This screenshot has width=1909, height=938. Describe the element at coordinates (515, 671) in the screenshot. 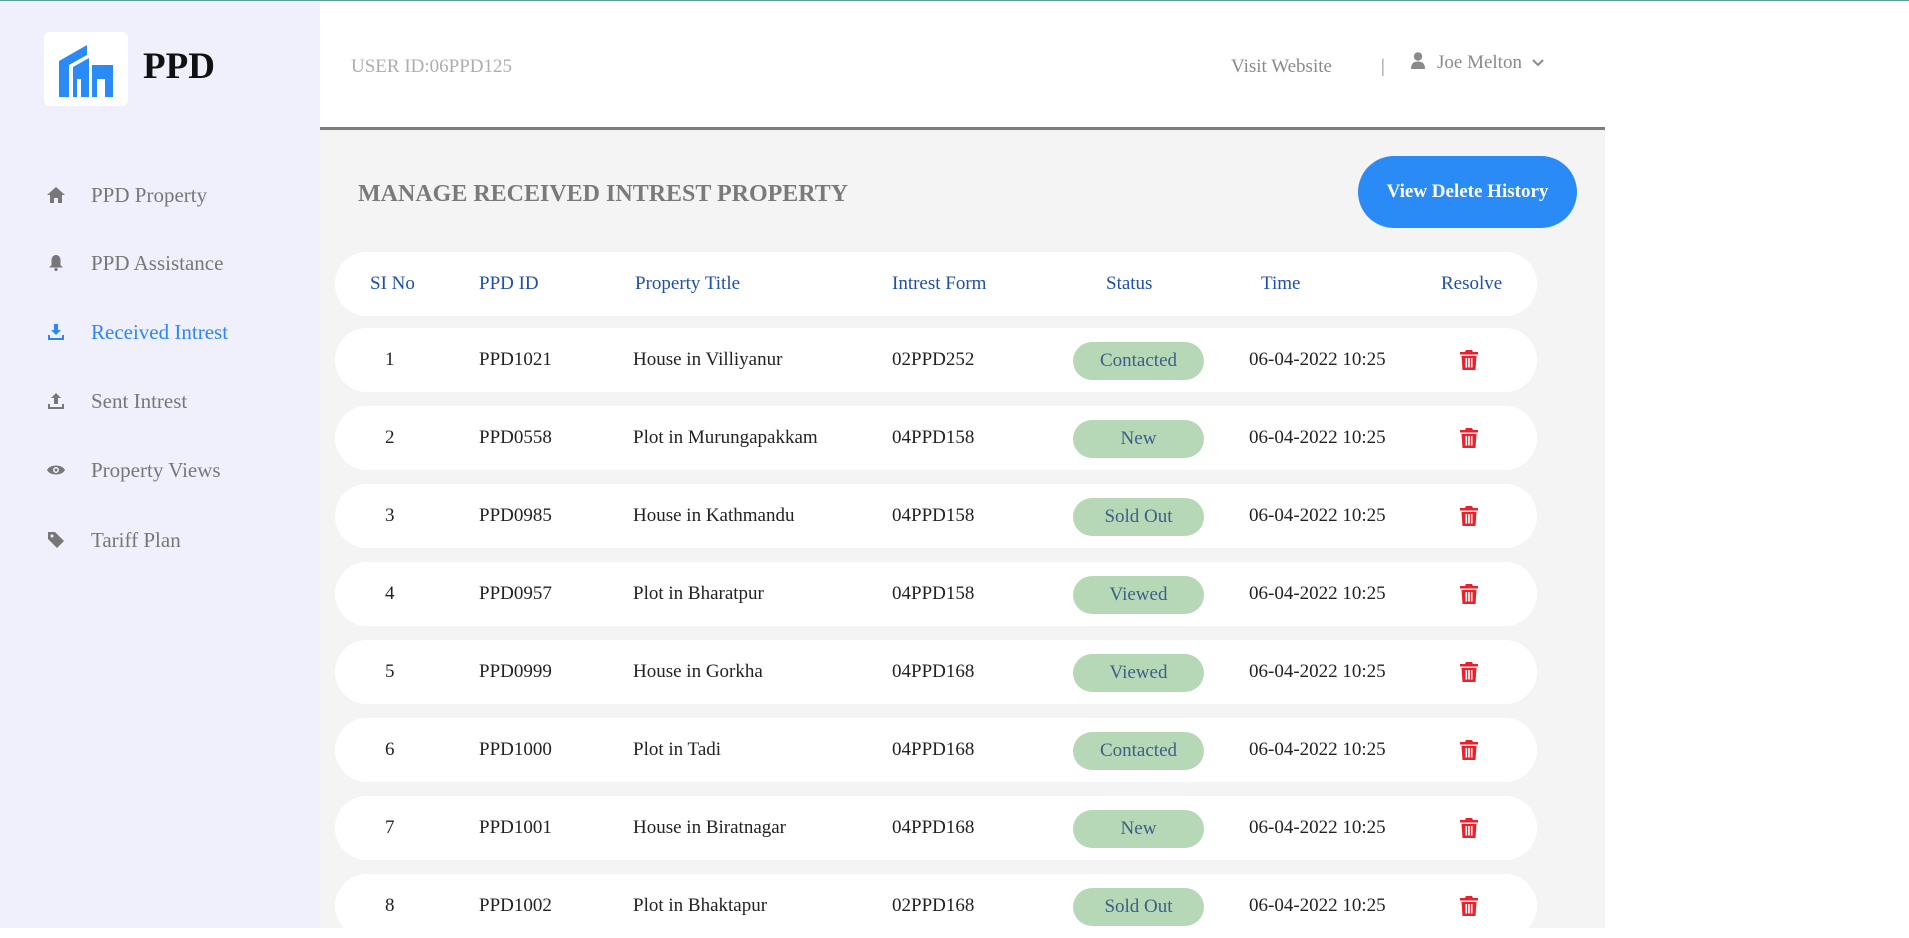

I see `row-ppd-id: PPD0999` at that location.